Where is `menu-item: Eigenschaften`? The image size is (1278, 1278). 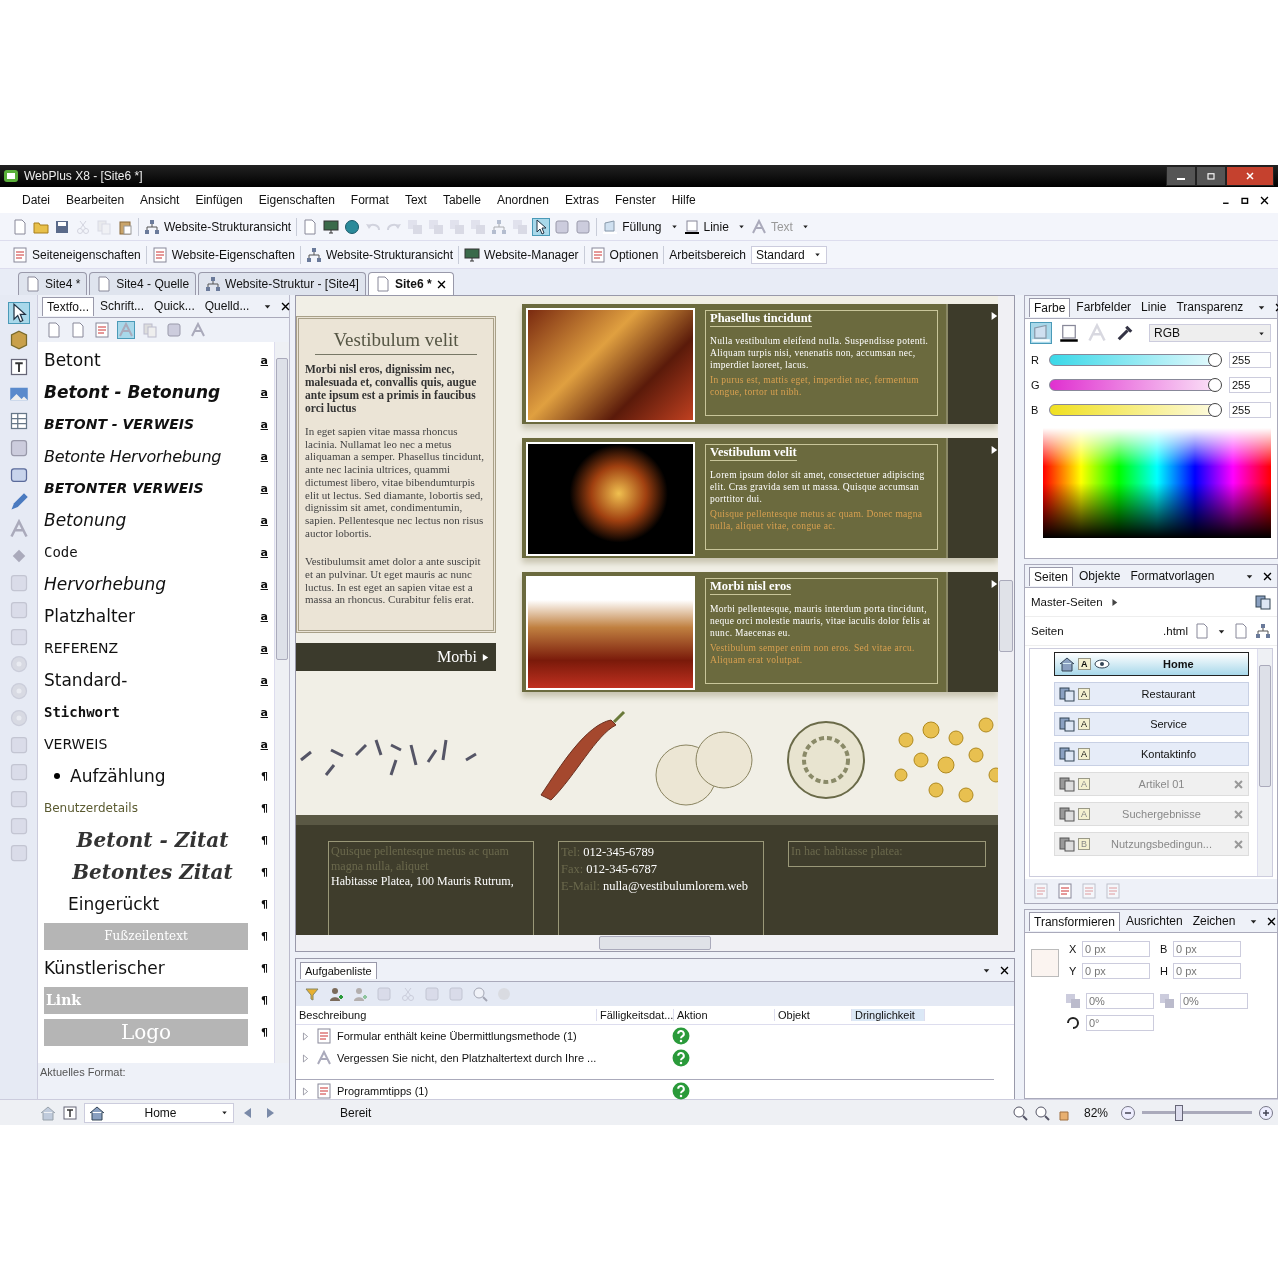 menu-item: Eigenschaften is located at coordinates (296, 200).